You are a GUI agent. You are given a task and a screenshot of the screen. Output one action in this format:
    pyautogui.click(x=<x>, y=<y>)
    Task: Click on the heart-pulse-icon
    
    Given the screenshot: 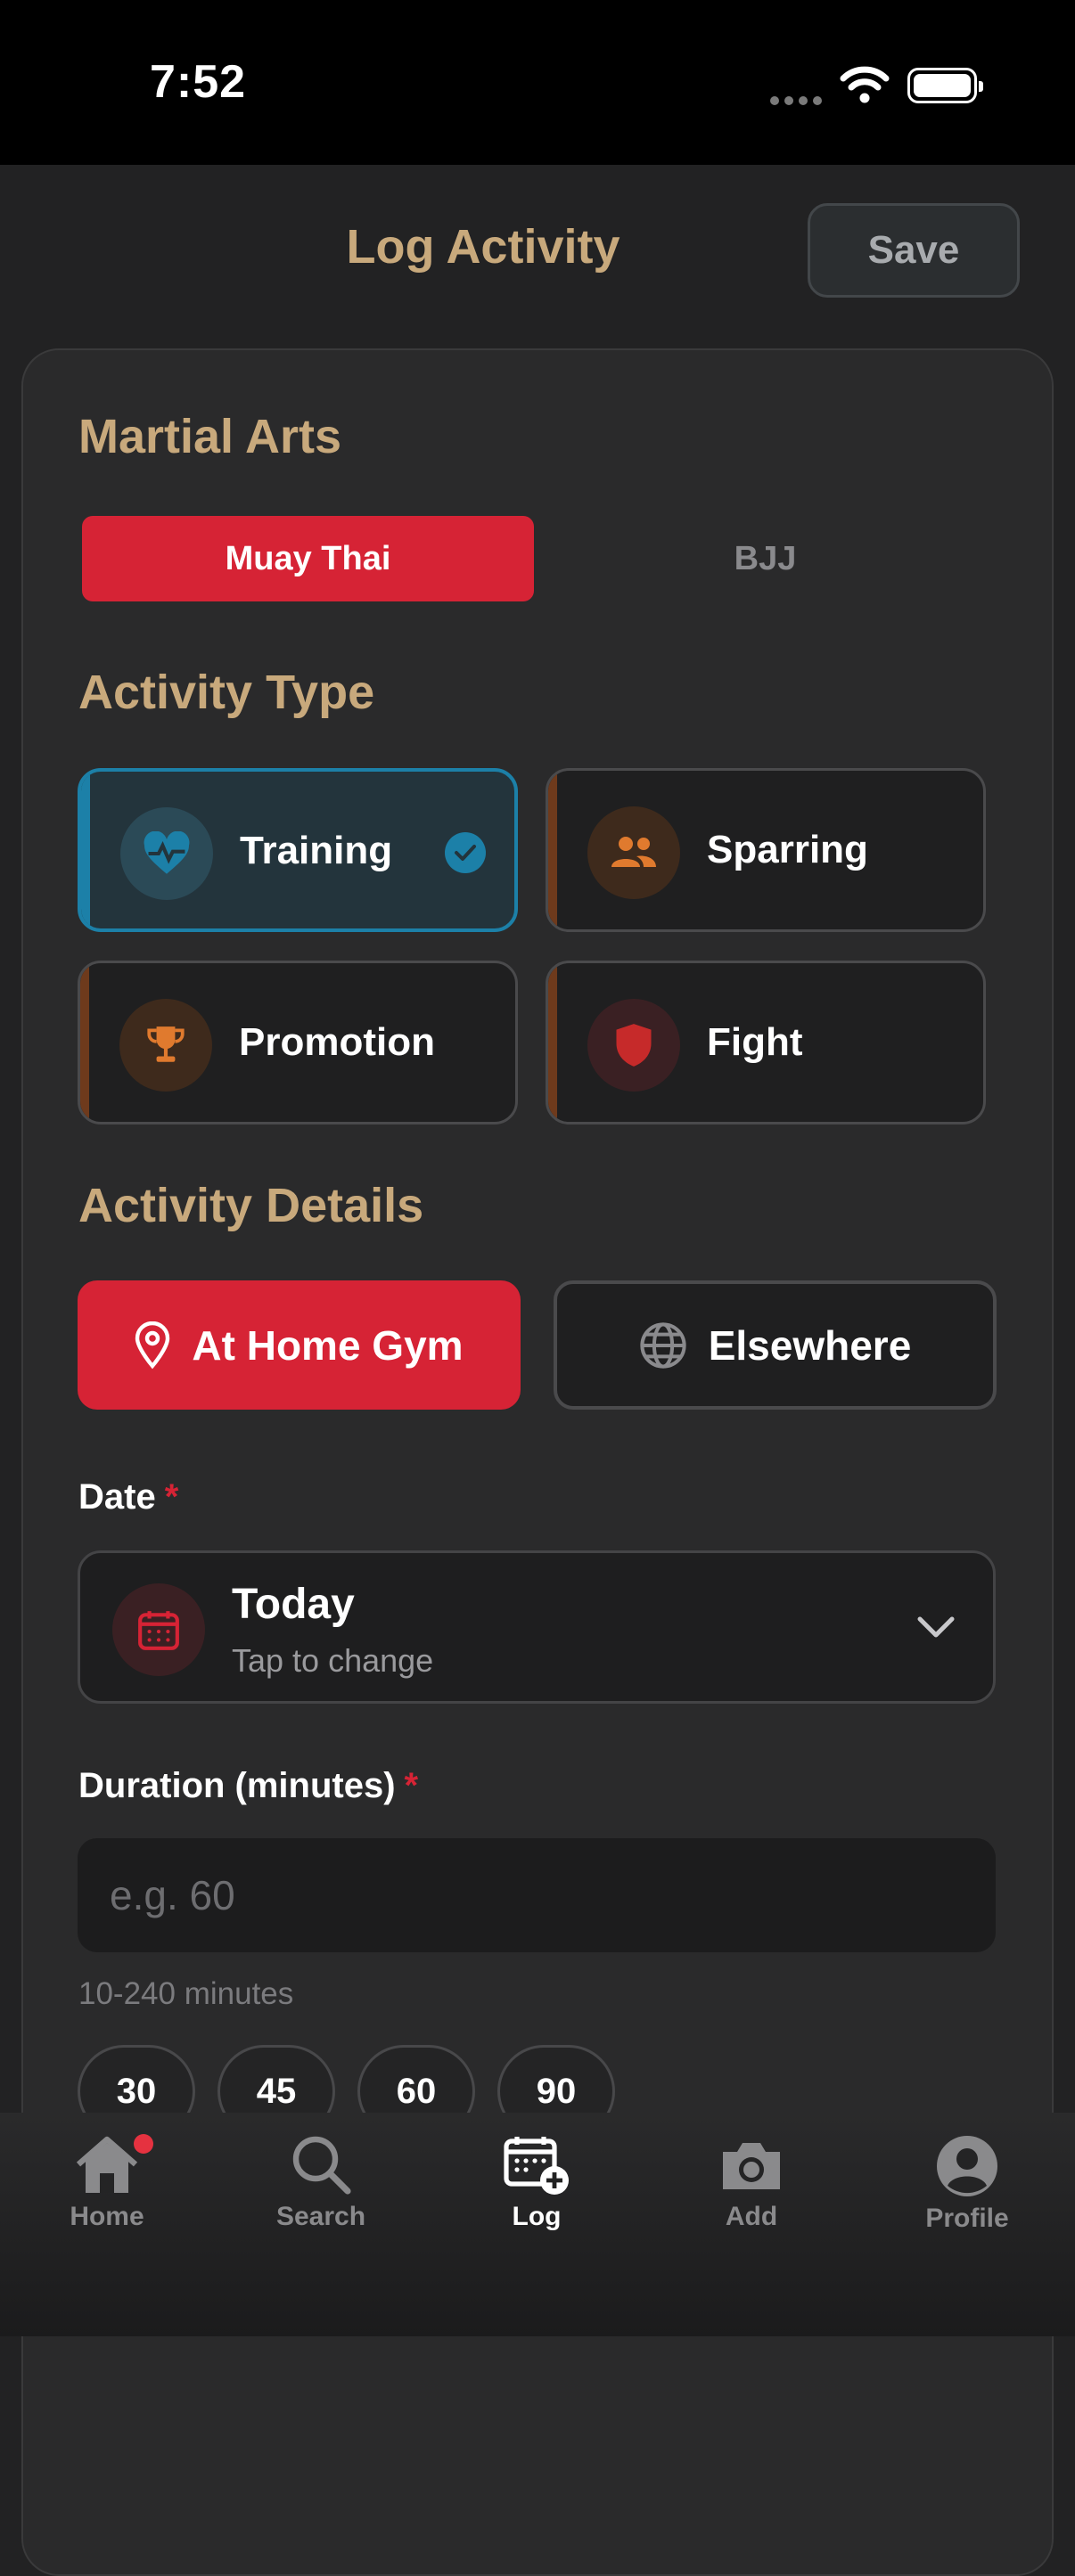 What is the action you would take?
    pyautogui.click(x=166, y=853)
    